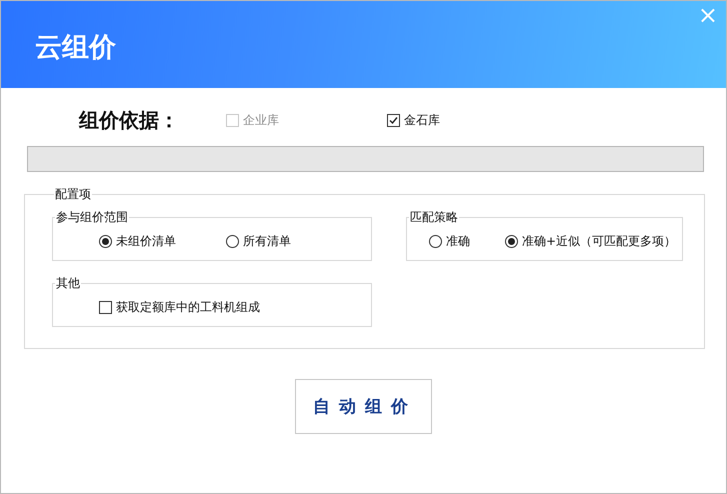 The width and height of the screenshot is (727, 494). I want to click on check-icon, so click(393, 120).